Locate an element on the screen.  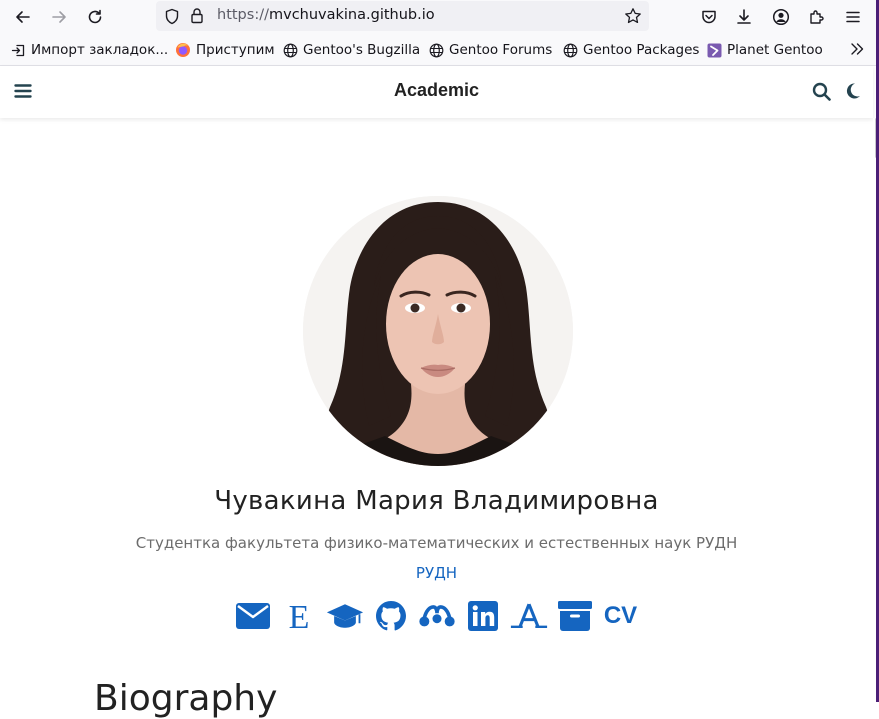
pocket-button is located at coordinates (709, 17).